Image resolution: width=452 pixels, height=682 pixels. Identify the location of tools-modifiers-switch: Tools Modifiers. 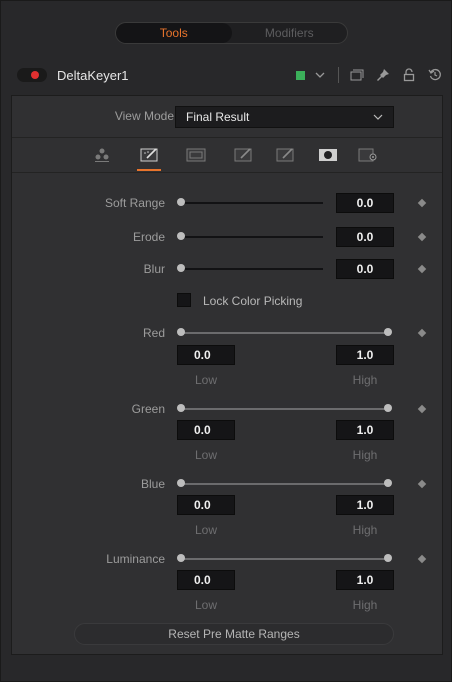
(231, 33).